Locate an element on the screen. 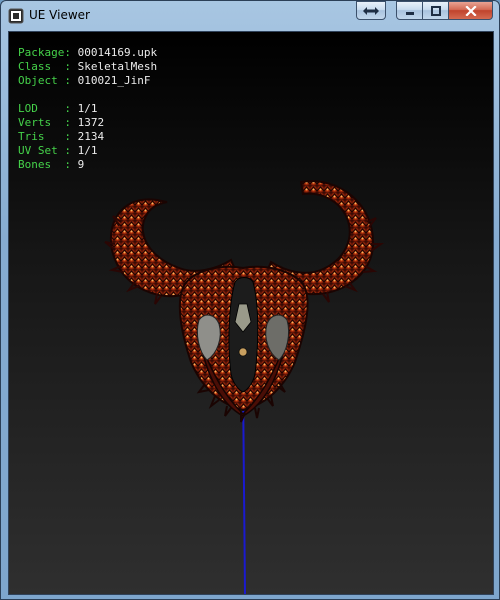 This screenshot has height=600, width=500. title-bar: UE Viewer is located at coordinates (250, 16).